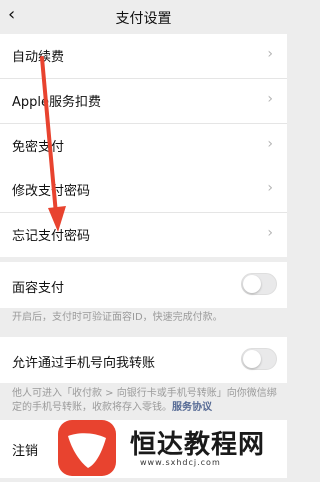  I want to click on arrow-shaft, so click(49, 136).